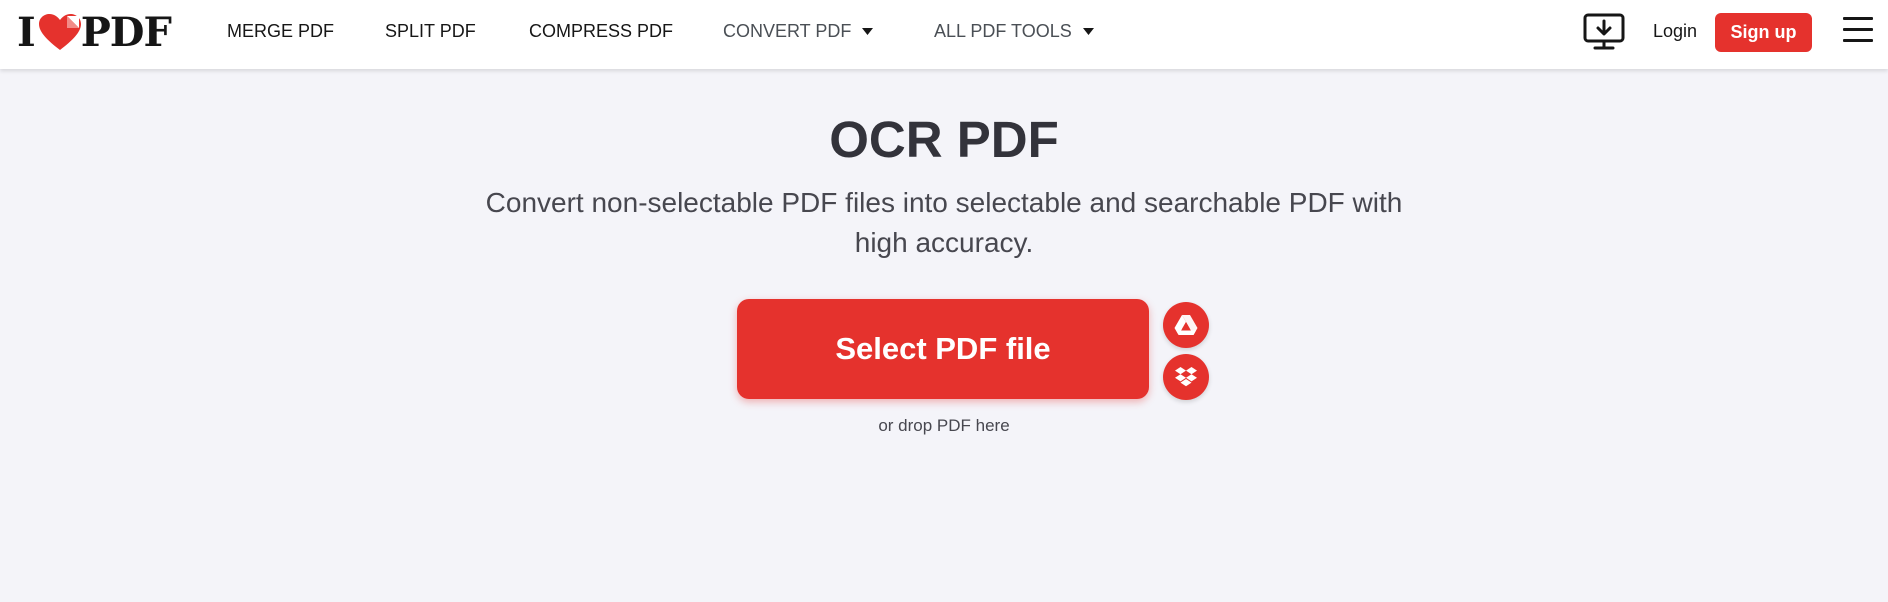  I want to click on desktop-download-icon, so click(1604, 31).